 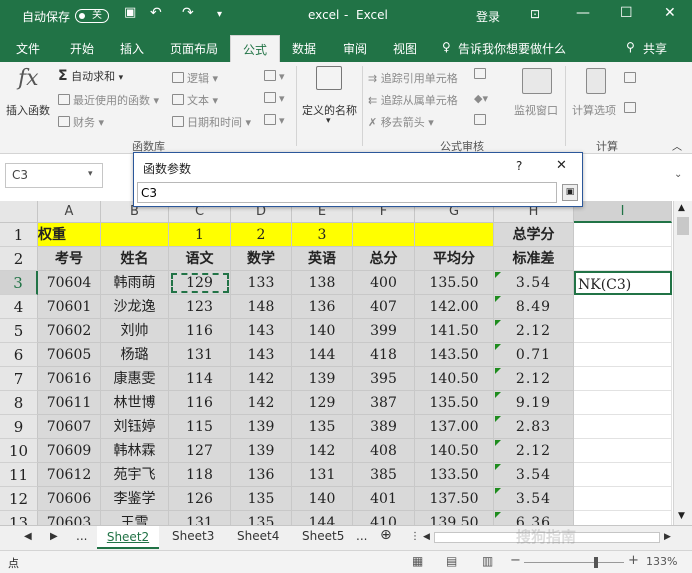 I want to click on data-cell-average: 142.00, so click(x=454, y=307).